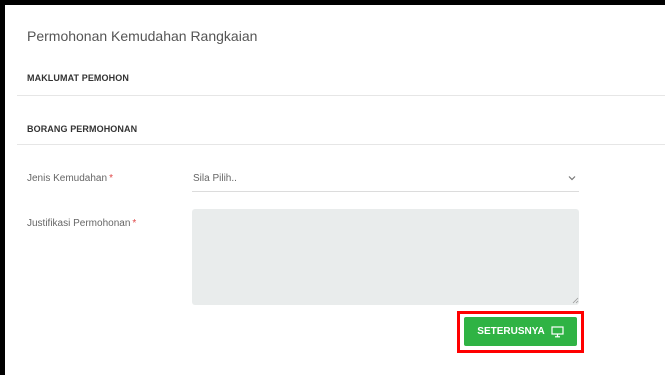 The height and width of the screenshot is (375, 665). What do you see at coordinates (385, 257) in the screenshot?
I see `justifikasi-textarea` at bounding box center [385, 257].